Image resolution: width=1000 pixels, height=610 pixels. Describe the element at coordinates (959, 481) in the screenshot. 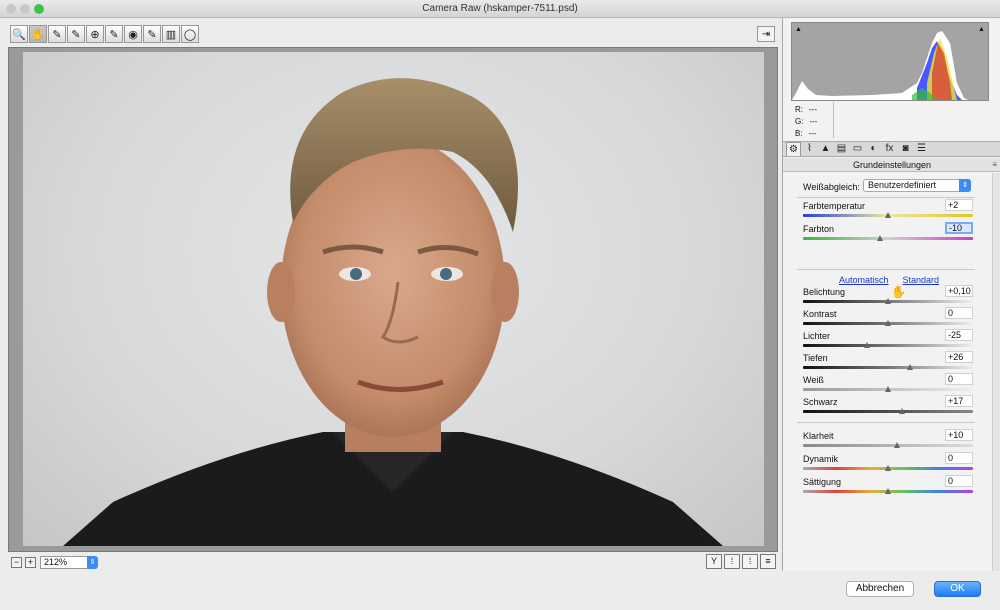

I see `saettigung-value-field: 0` at that location.